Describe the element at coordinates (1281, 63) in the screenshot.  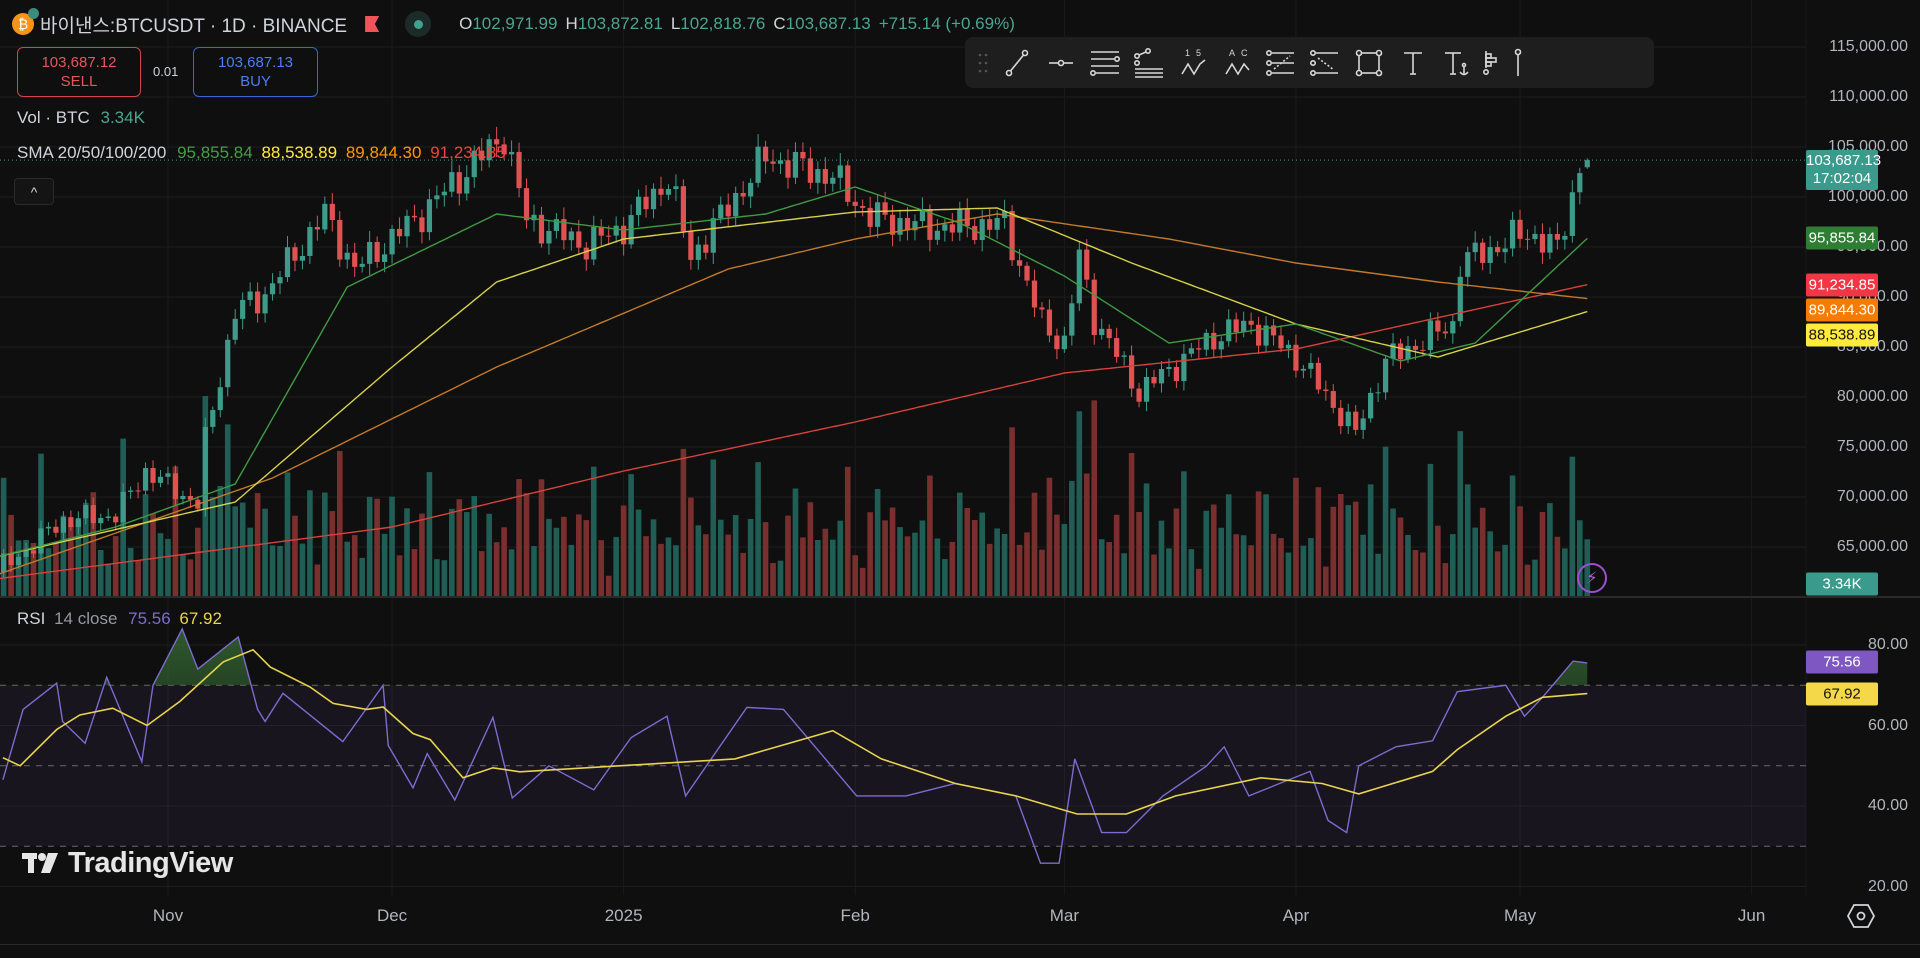
I see `fib-channel-icon` at that location.